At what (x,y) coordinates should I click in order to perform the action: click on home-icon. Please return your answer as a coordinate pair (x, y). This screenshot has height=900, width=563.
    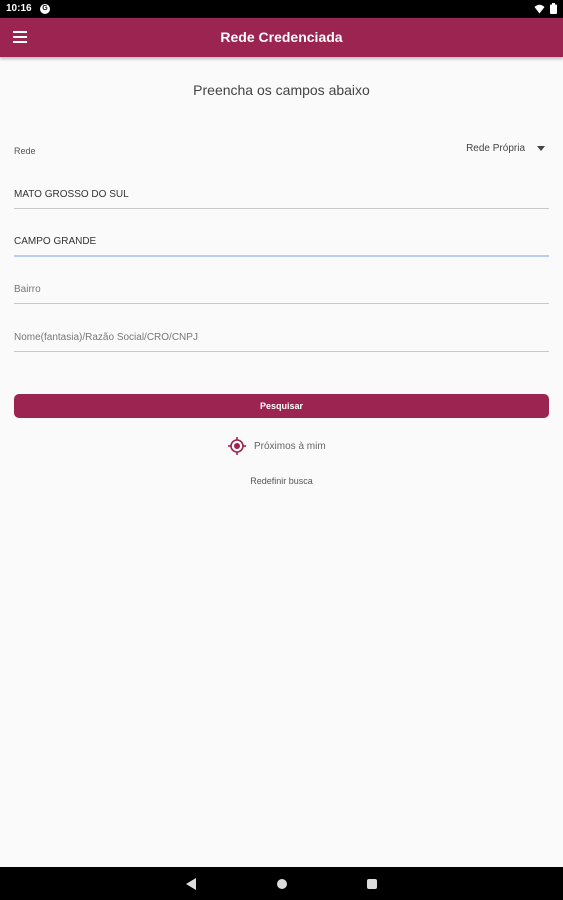
    Looking at the image, I should click on (282, 884).